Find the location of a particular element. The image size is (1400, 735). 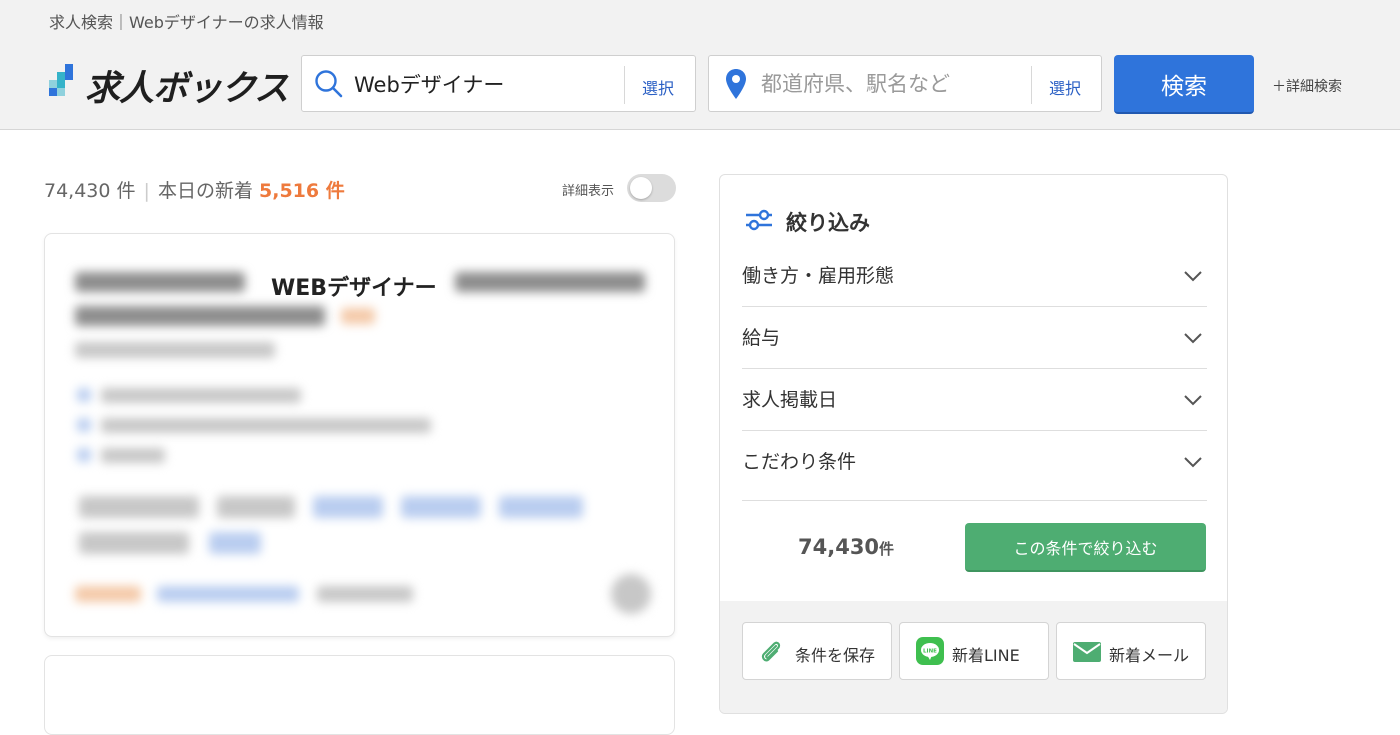

job-title: WEBデザイナー is located at coordinates (354, 286).